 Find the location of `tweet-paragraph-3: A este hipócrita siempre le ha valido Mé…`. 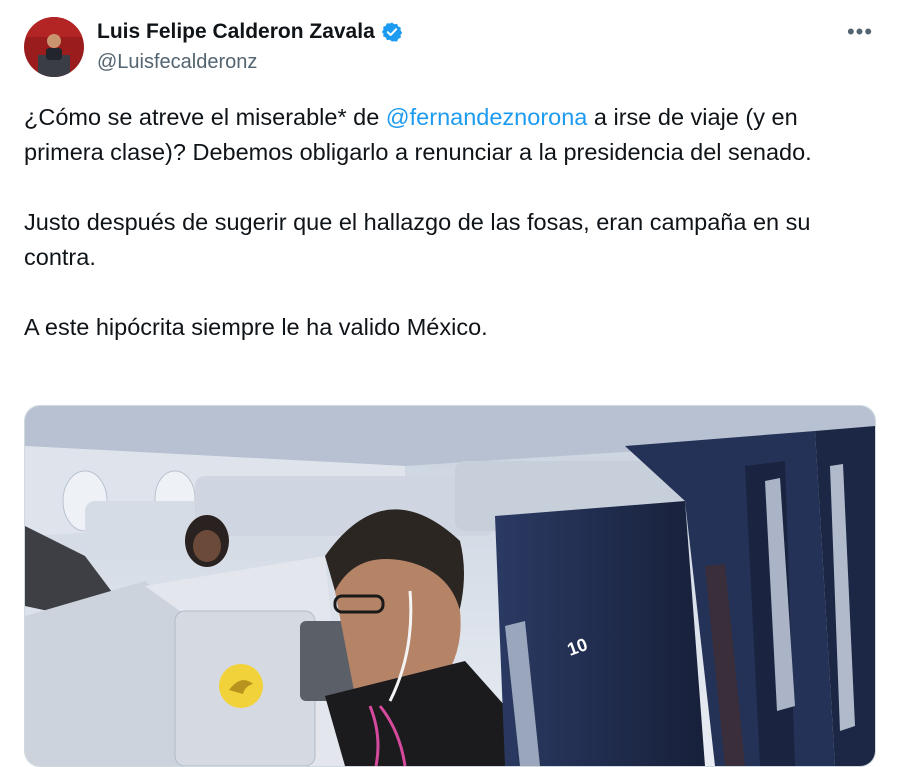

tweet-paragraph-3: A este hipócrita siempre le ha valido Mé… is located at coordinates (256, 327).